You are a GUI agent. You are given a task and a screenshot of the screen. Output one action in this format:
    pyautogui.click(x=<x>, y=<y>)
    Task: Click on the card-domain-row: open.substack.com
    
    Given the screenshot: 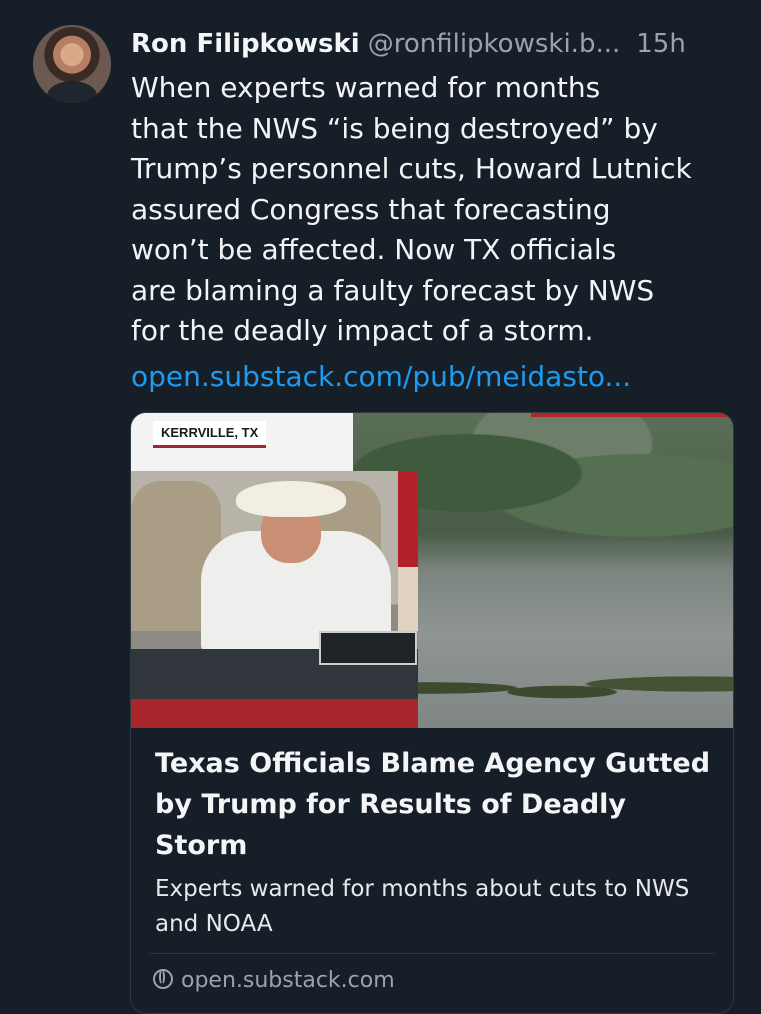 What is the action you would take?
    pyautogui.click(x=274, y=981)
    